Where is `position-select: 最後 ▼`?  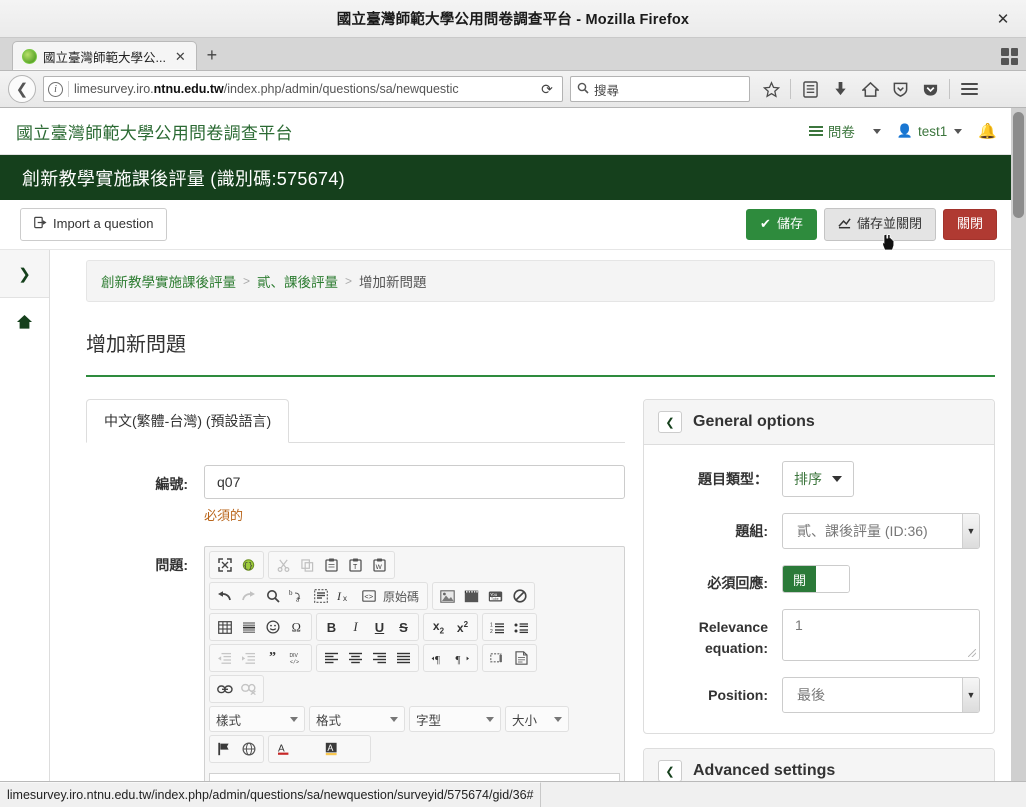 position-select: 最後 ▼ is located at coordinates (881, 695).